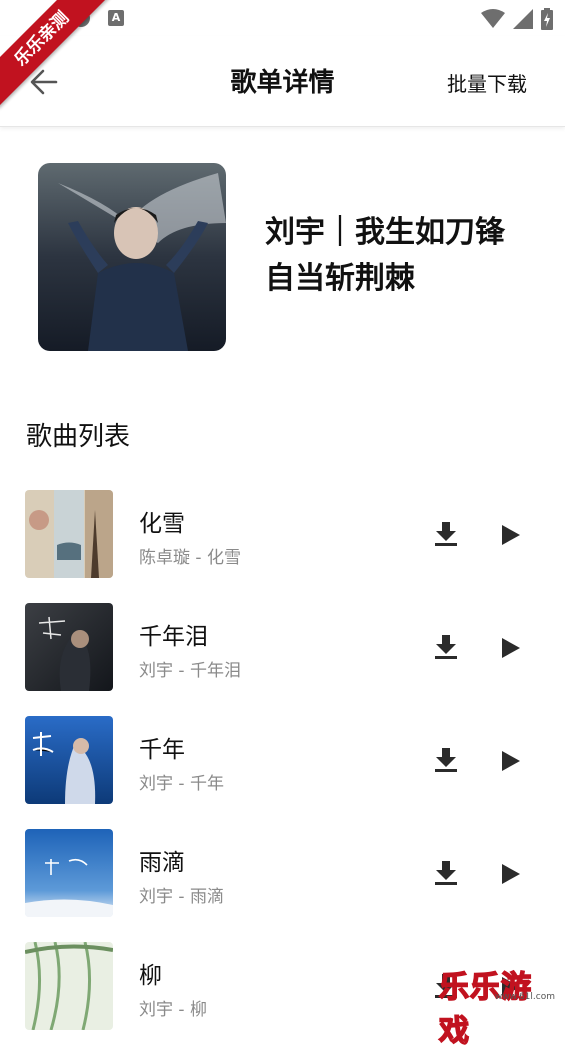 The image size is (565, 1055). I want to click on song-subtitle: 刘宇 - 雨滴, so click(181, 897).